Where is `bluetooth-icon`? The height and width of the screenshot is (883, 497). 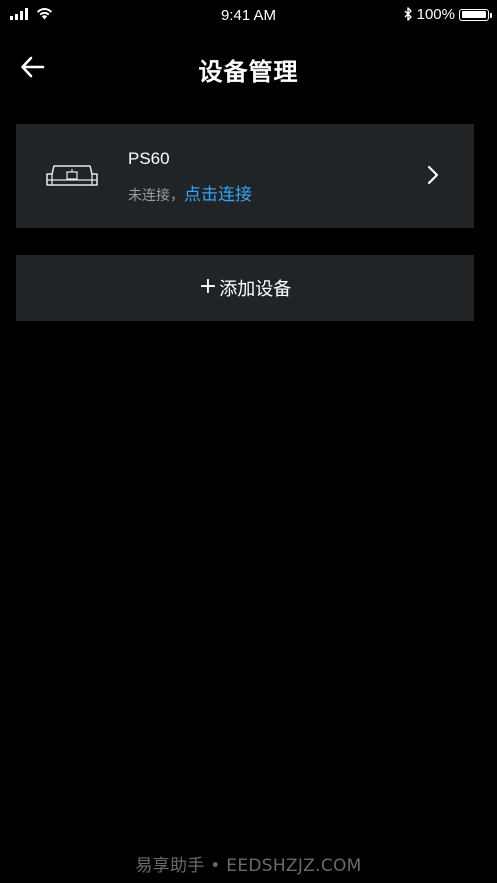
bluetooth-icon is located at coordinates (408, 14).